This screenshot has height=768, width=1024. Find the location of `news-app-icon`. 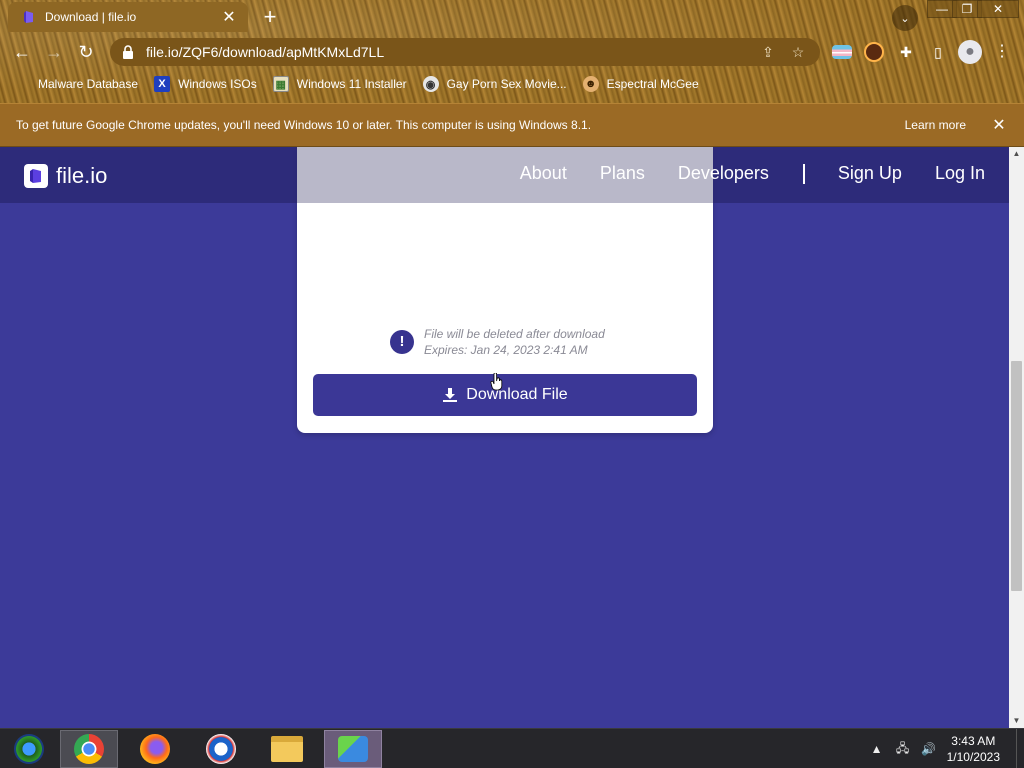

news-app-icon is located at coordinates (221, 749).